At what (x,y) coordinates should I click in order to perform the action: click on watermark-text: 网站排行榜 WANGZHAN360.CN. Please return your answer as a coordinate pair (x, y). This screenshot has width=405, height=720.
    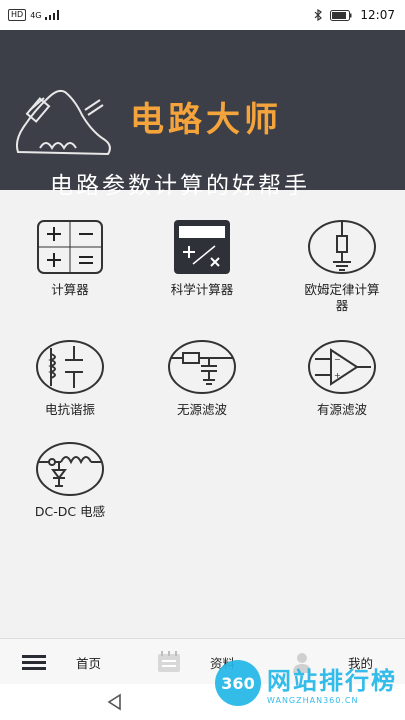
    Looking at the image, I should click on (332, 683).